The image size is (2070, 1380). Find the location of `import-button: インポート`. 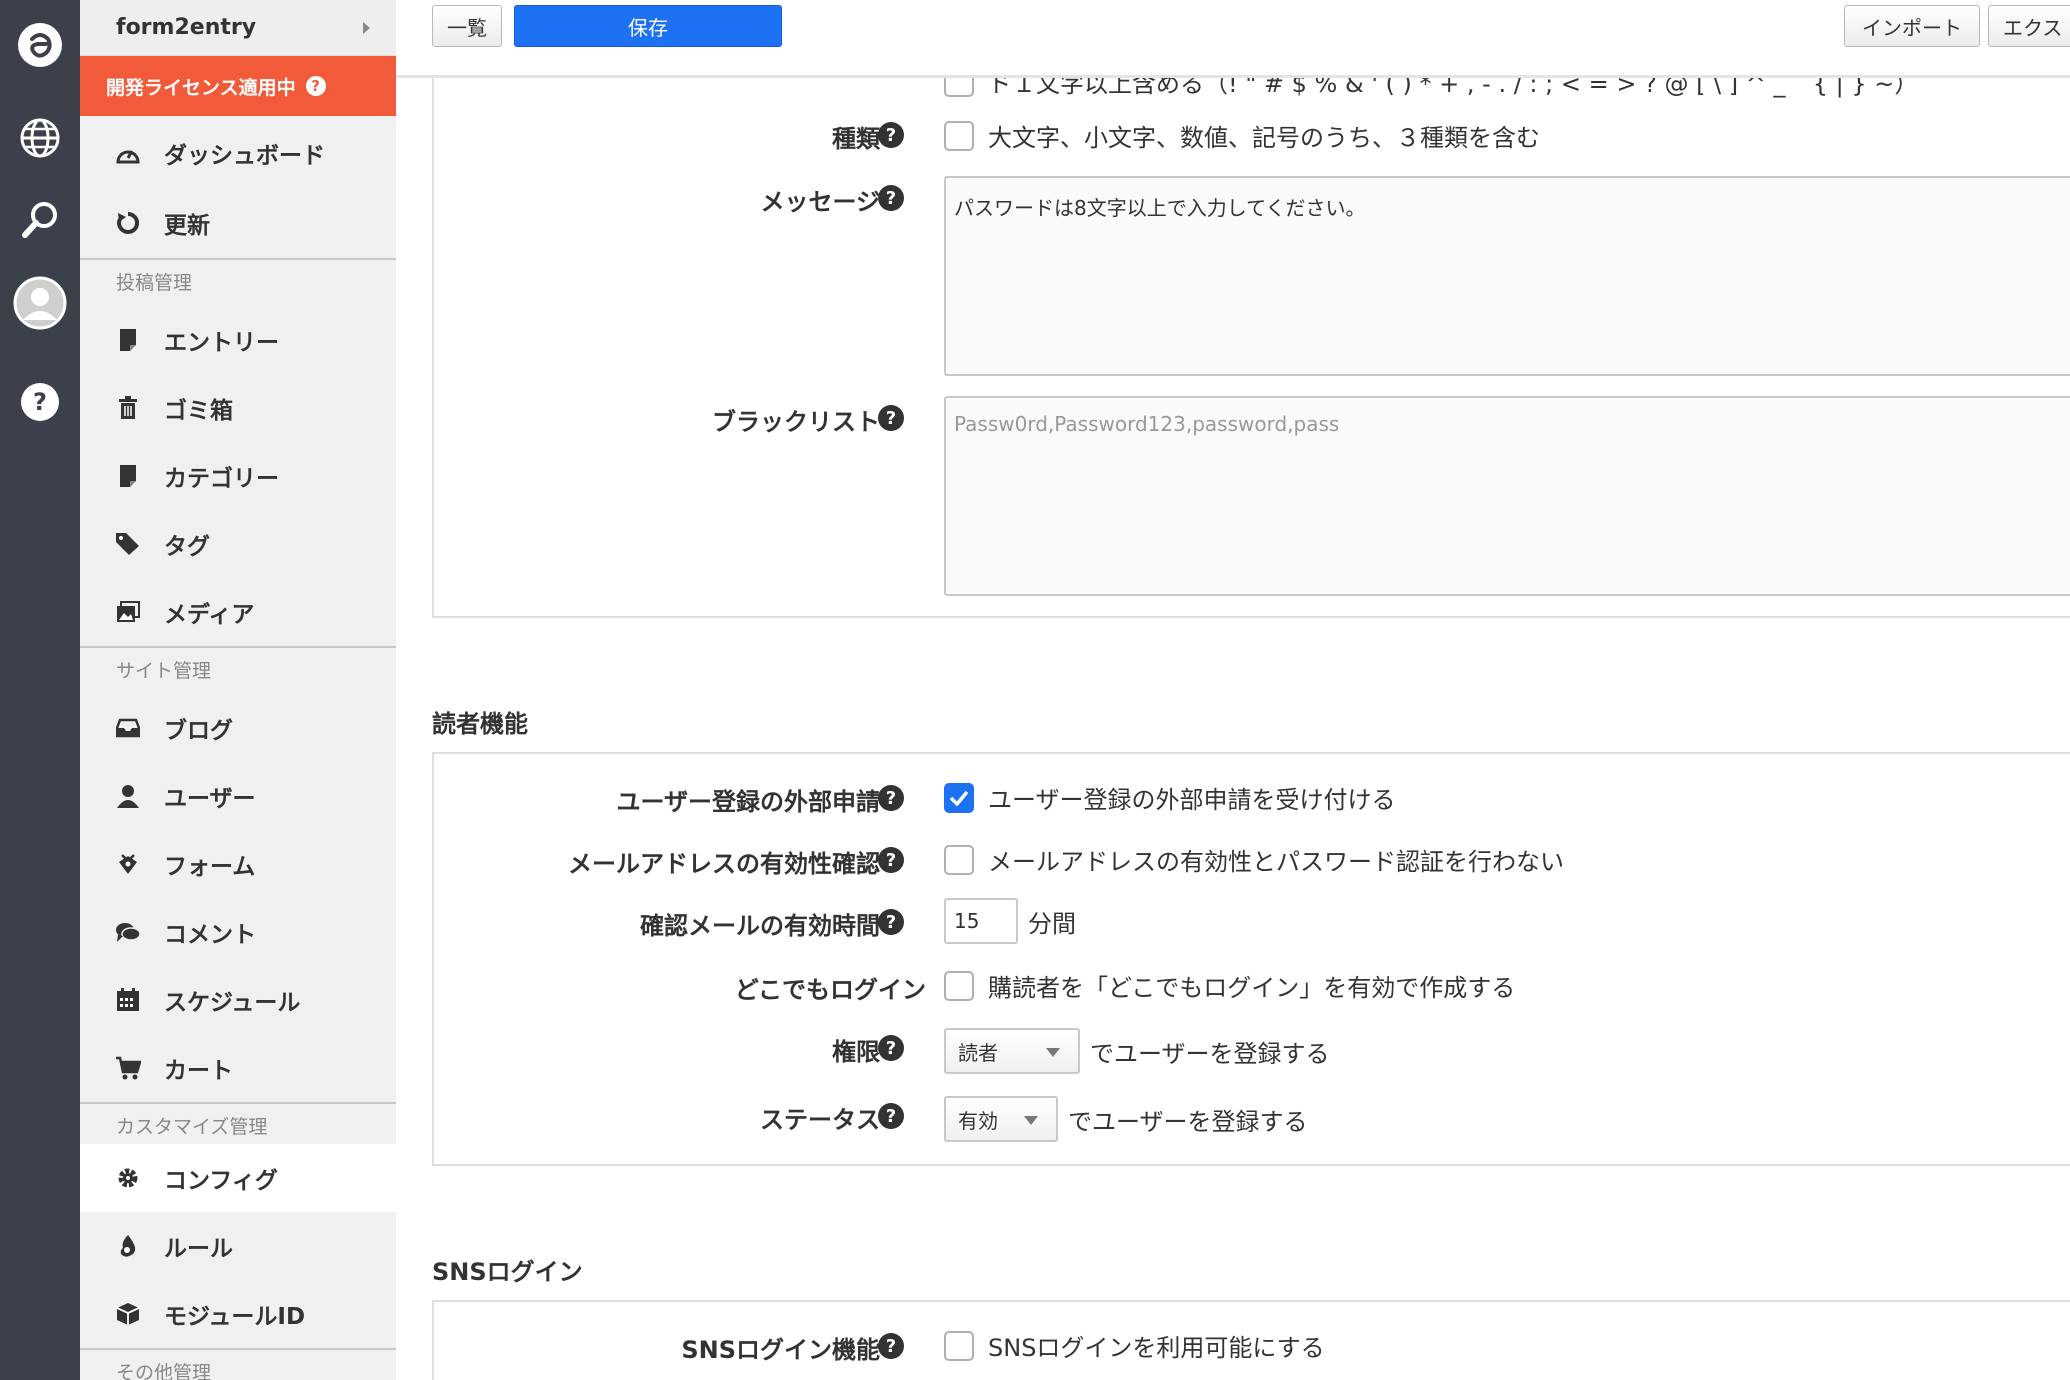

import-button: インポート is located at coordinates (1912, 26).